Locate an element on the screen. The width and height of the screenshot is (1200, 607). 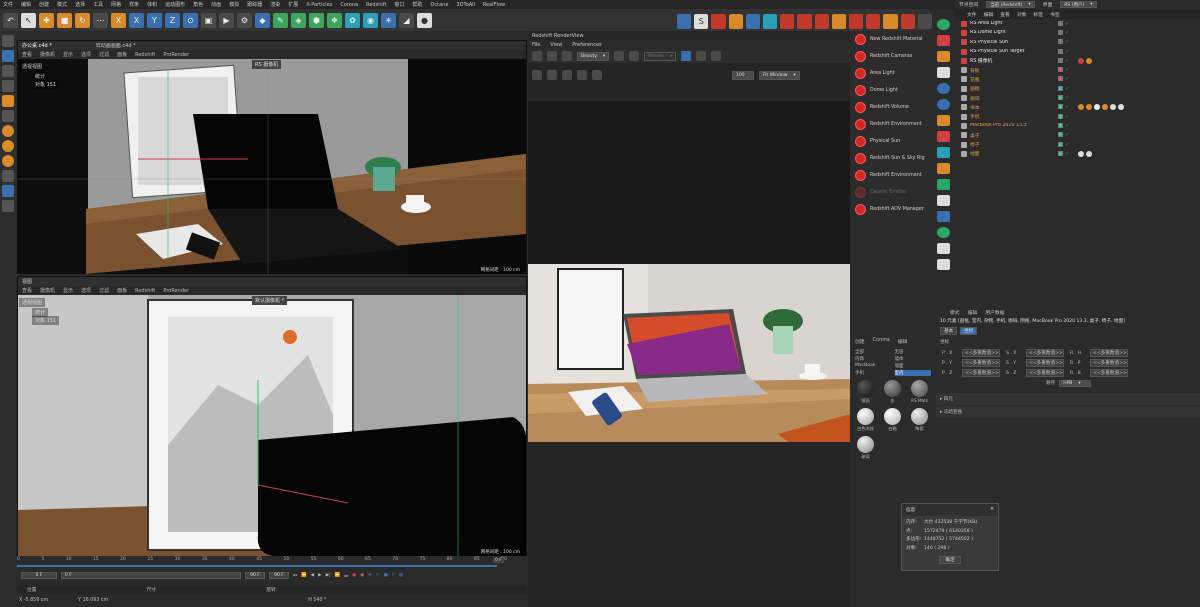
deformer-icon: ❖ is located at coordinates (334, 20).